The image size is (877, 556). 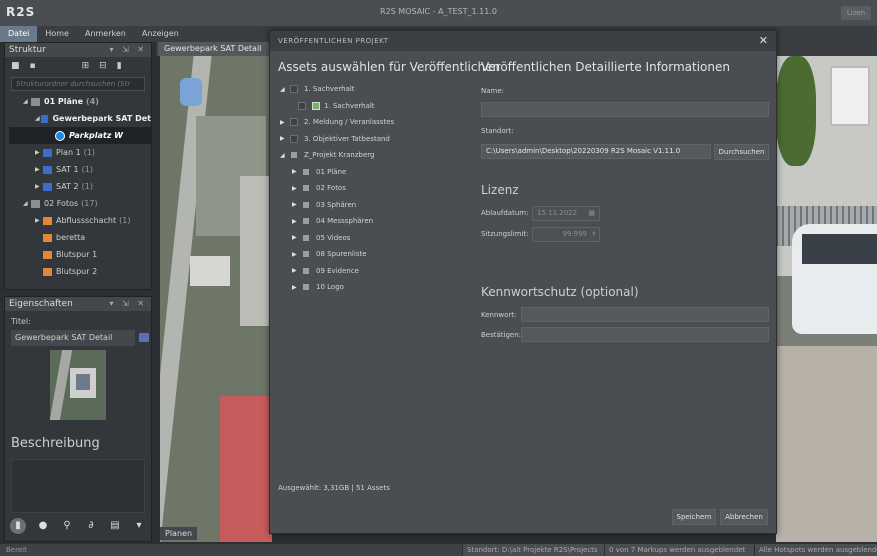 I want to click on add-item-icon: ▪, so click(x=33, y=66).